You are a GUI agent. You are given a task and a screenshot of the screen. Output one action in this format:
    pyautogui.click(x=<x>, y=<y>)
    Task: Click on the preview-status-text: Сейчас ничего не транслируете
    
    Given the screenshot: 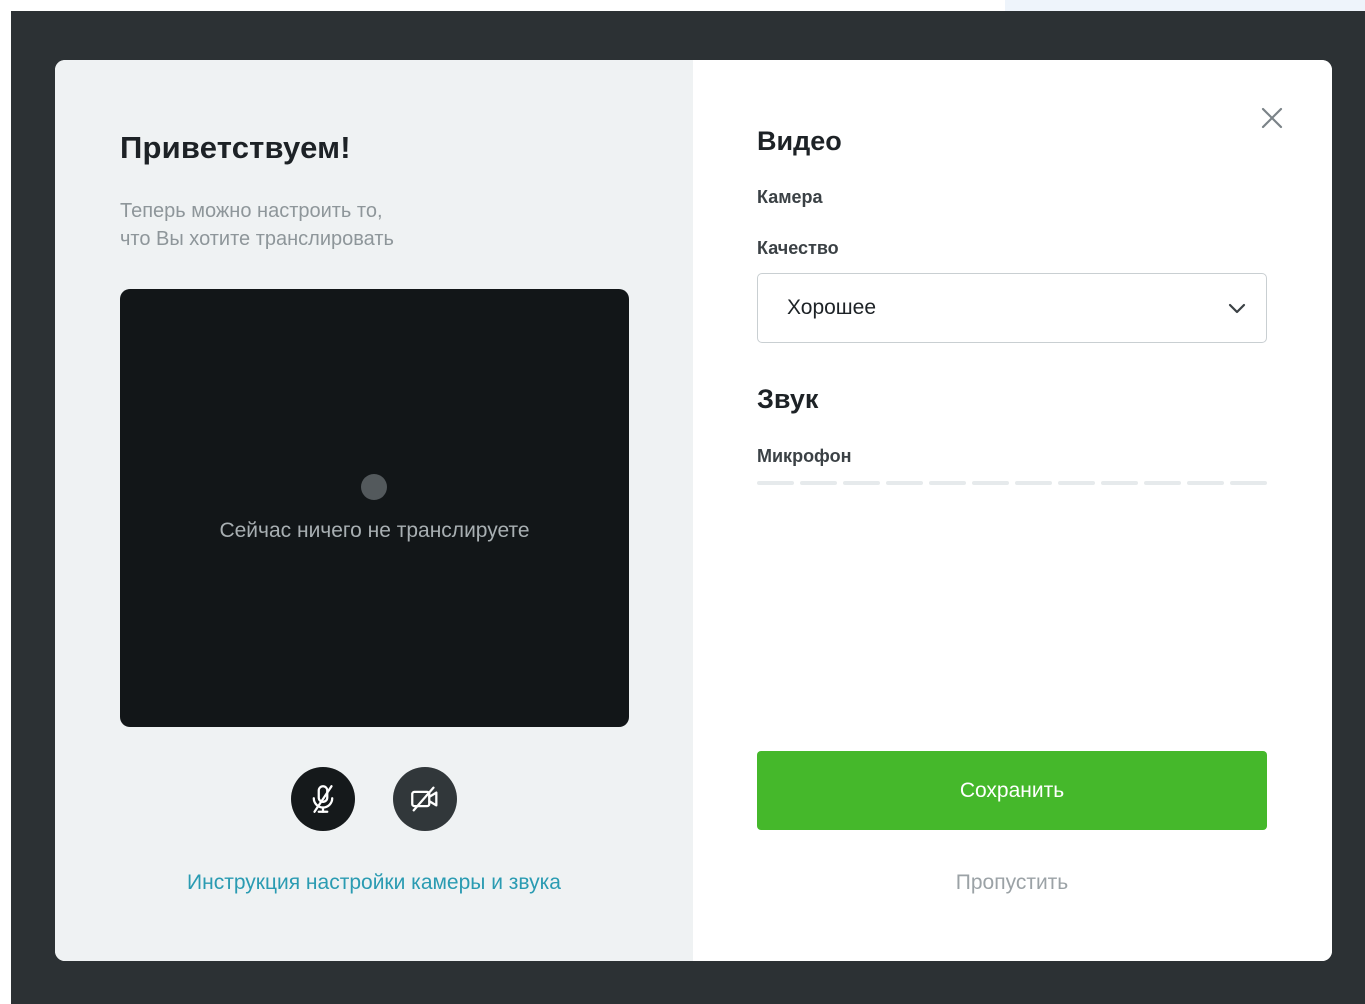 What is the action you would take?
    pyautogui.click(x=374, y=530)
    